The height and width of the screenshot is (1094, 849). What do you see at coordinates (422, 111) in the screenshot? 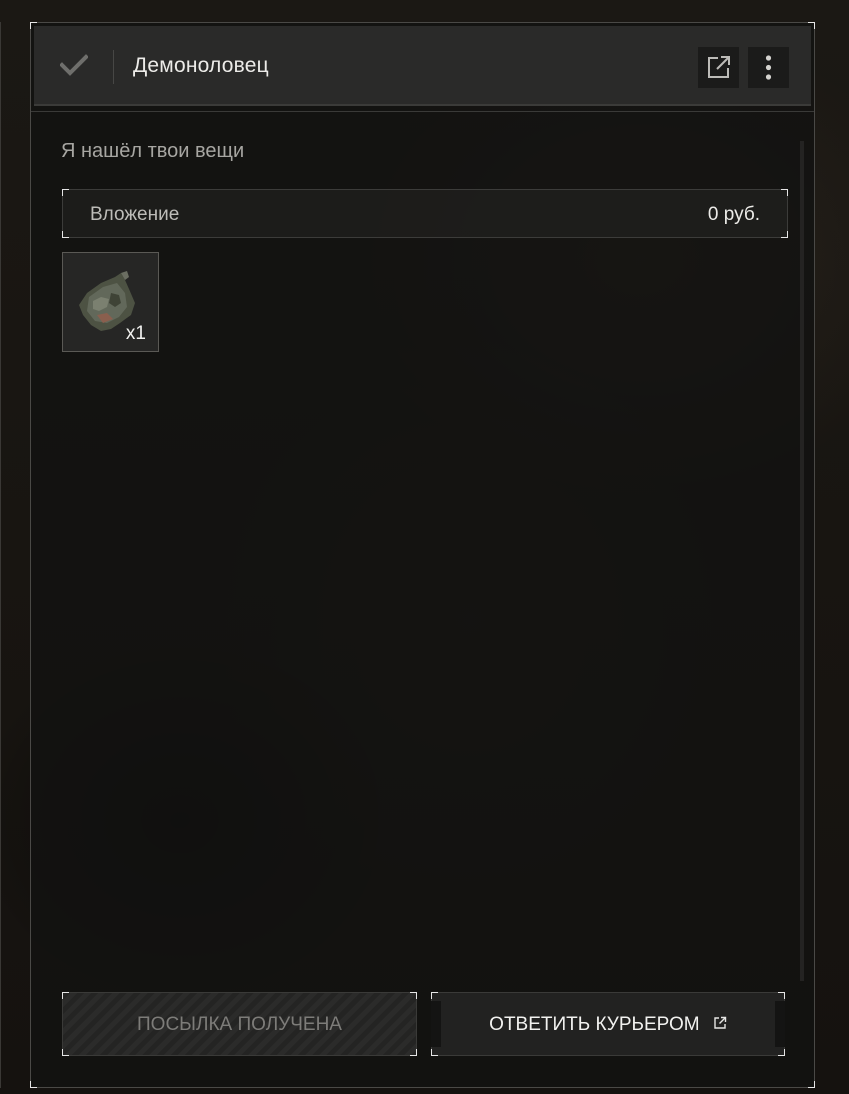
I see `header-separator` at bounding box center [422, 111].